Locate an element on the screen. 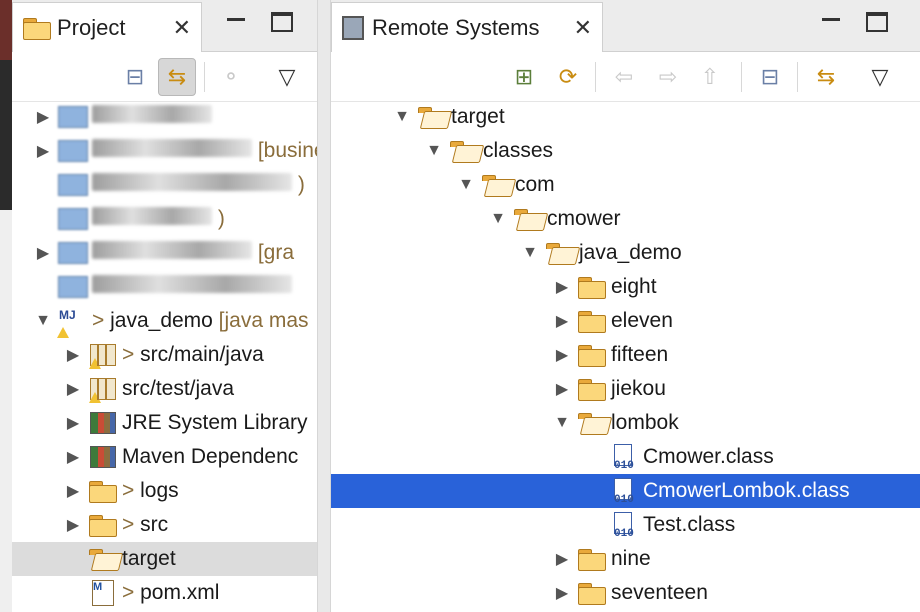 The image size is (920, 612). tree-item-label: ) is located at coordinates (198, 185).